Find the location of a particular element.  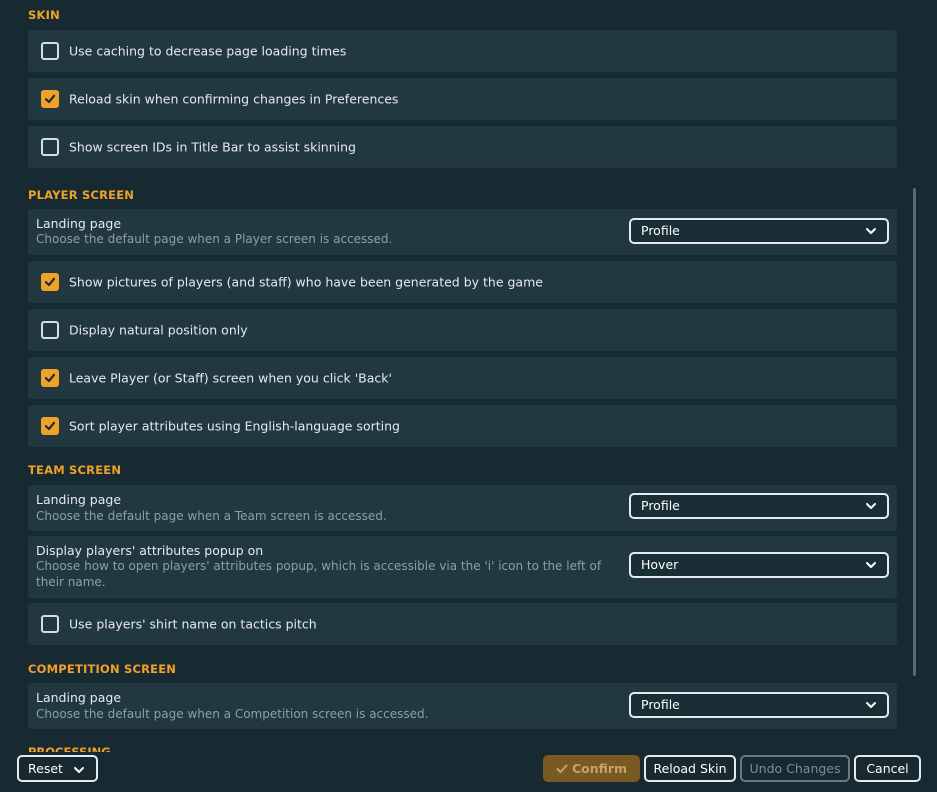

confirm-button: Confirm is located at coordinates (591, 768).